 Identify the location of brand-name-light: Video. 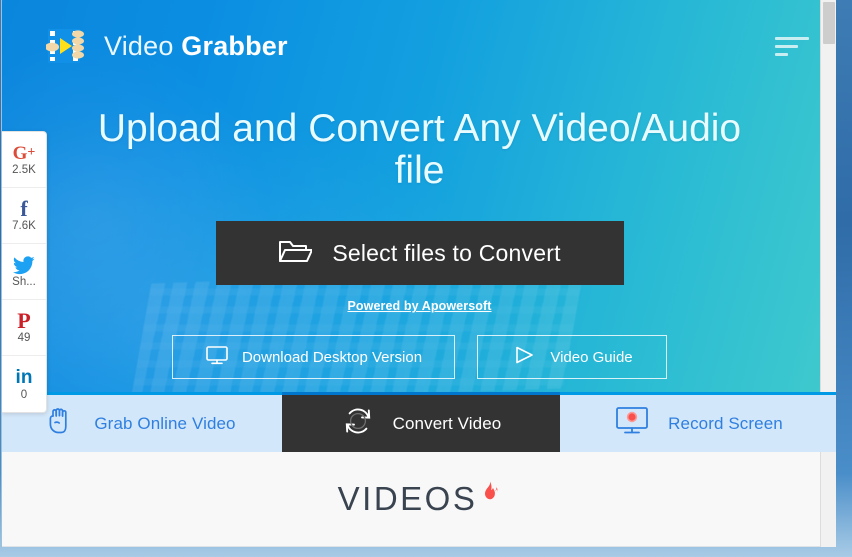
(139, 45).